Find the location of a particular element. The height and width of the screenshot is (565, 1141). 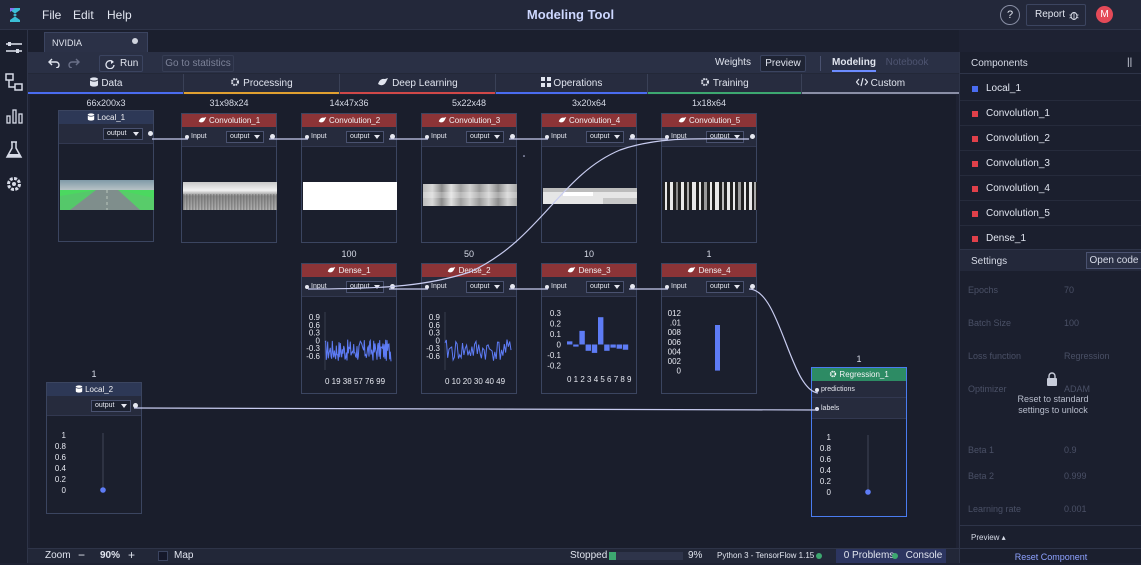

help-button: ? is located at coordinates (1010, 15).